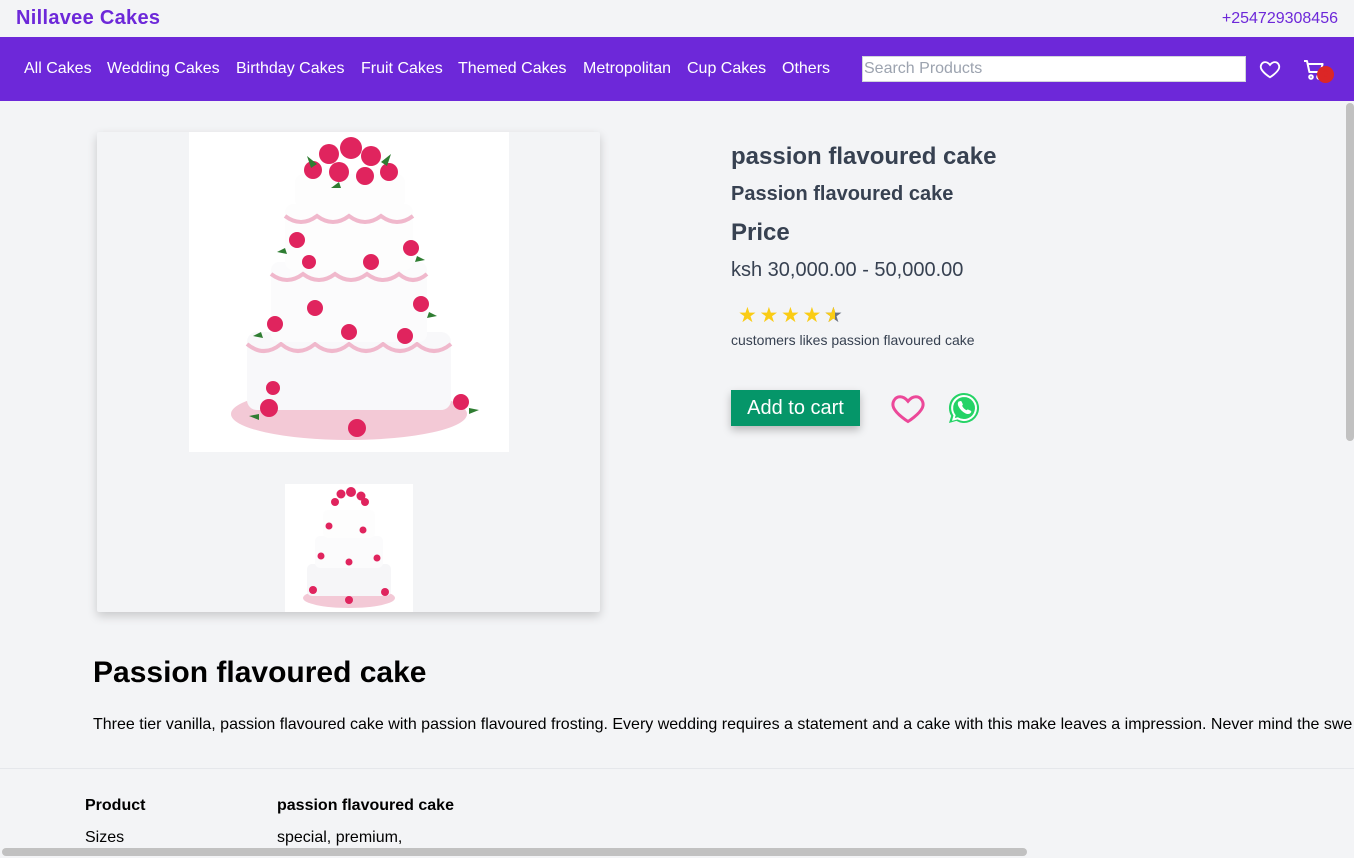 Image resolution: width=1354 pixels, height=858 pixels. Describe the element at coordinates (340, 837) in the screenshot. I see `spec-value-sizes: special, premium,` at that location.